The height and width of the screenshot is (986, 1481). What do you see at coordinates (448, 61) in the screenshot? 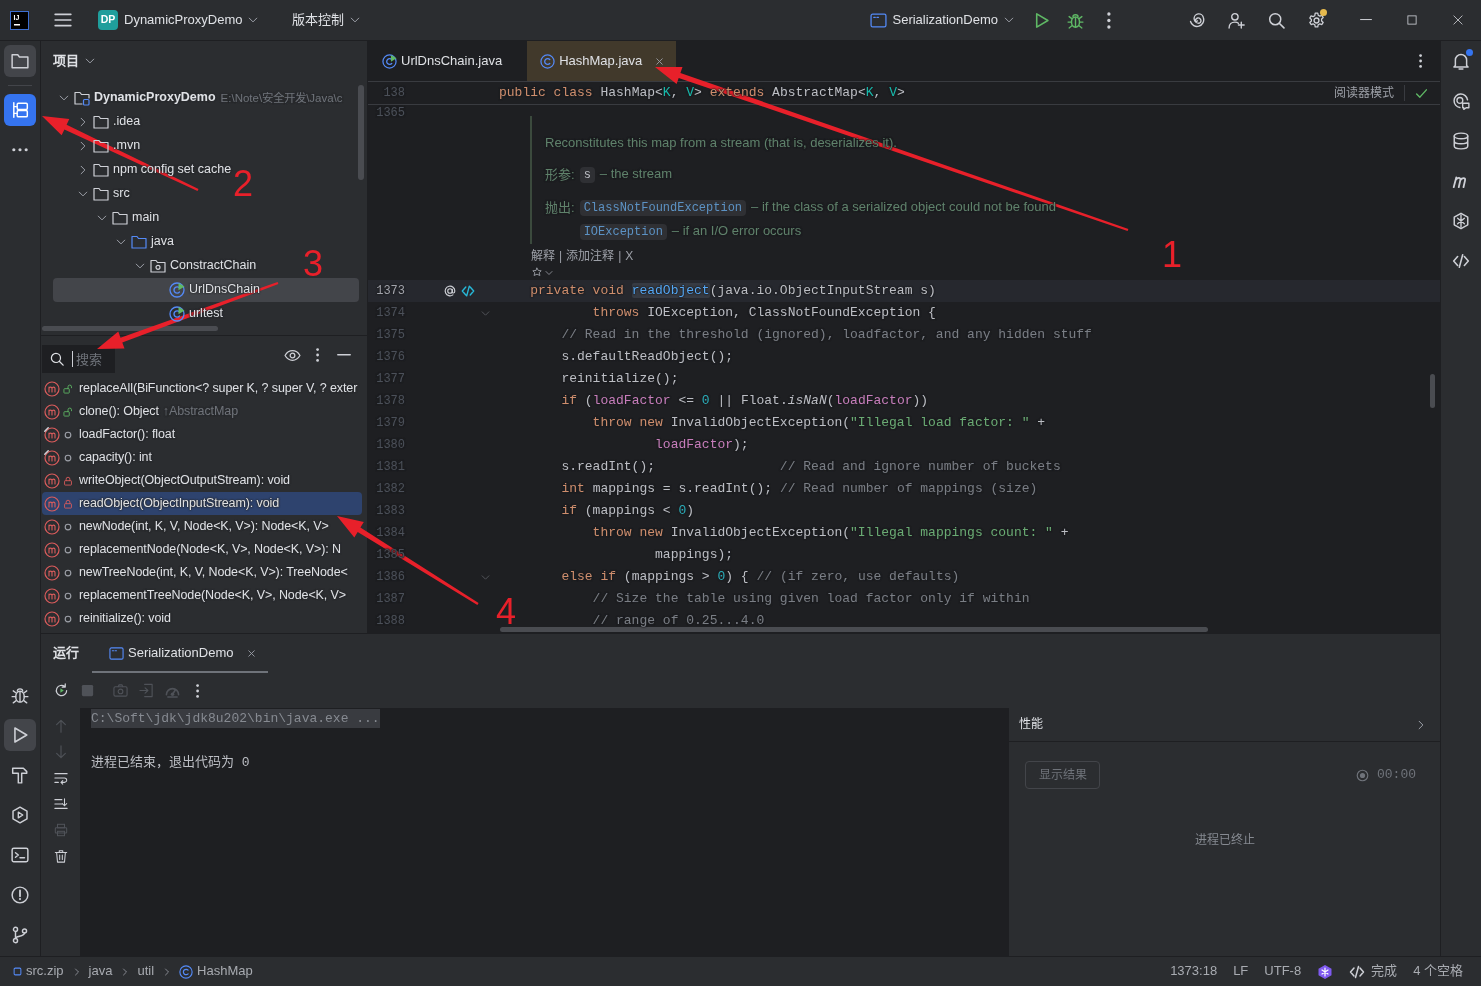
I see `editor-tab: UrlDnsChain.java` at bounding box center [448, 61].